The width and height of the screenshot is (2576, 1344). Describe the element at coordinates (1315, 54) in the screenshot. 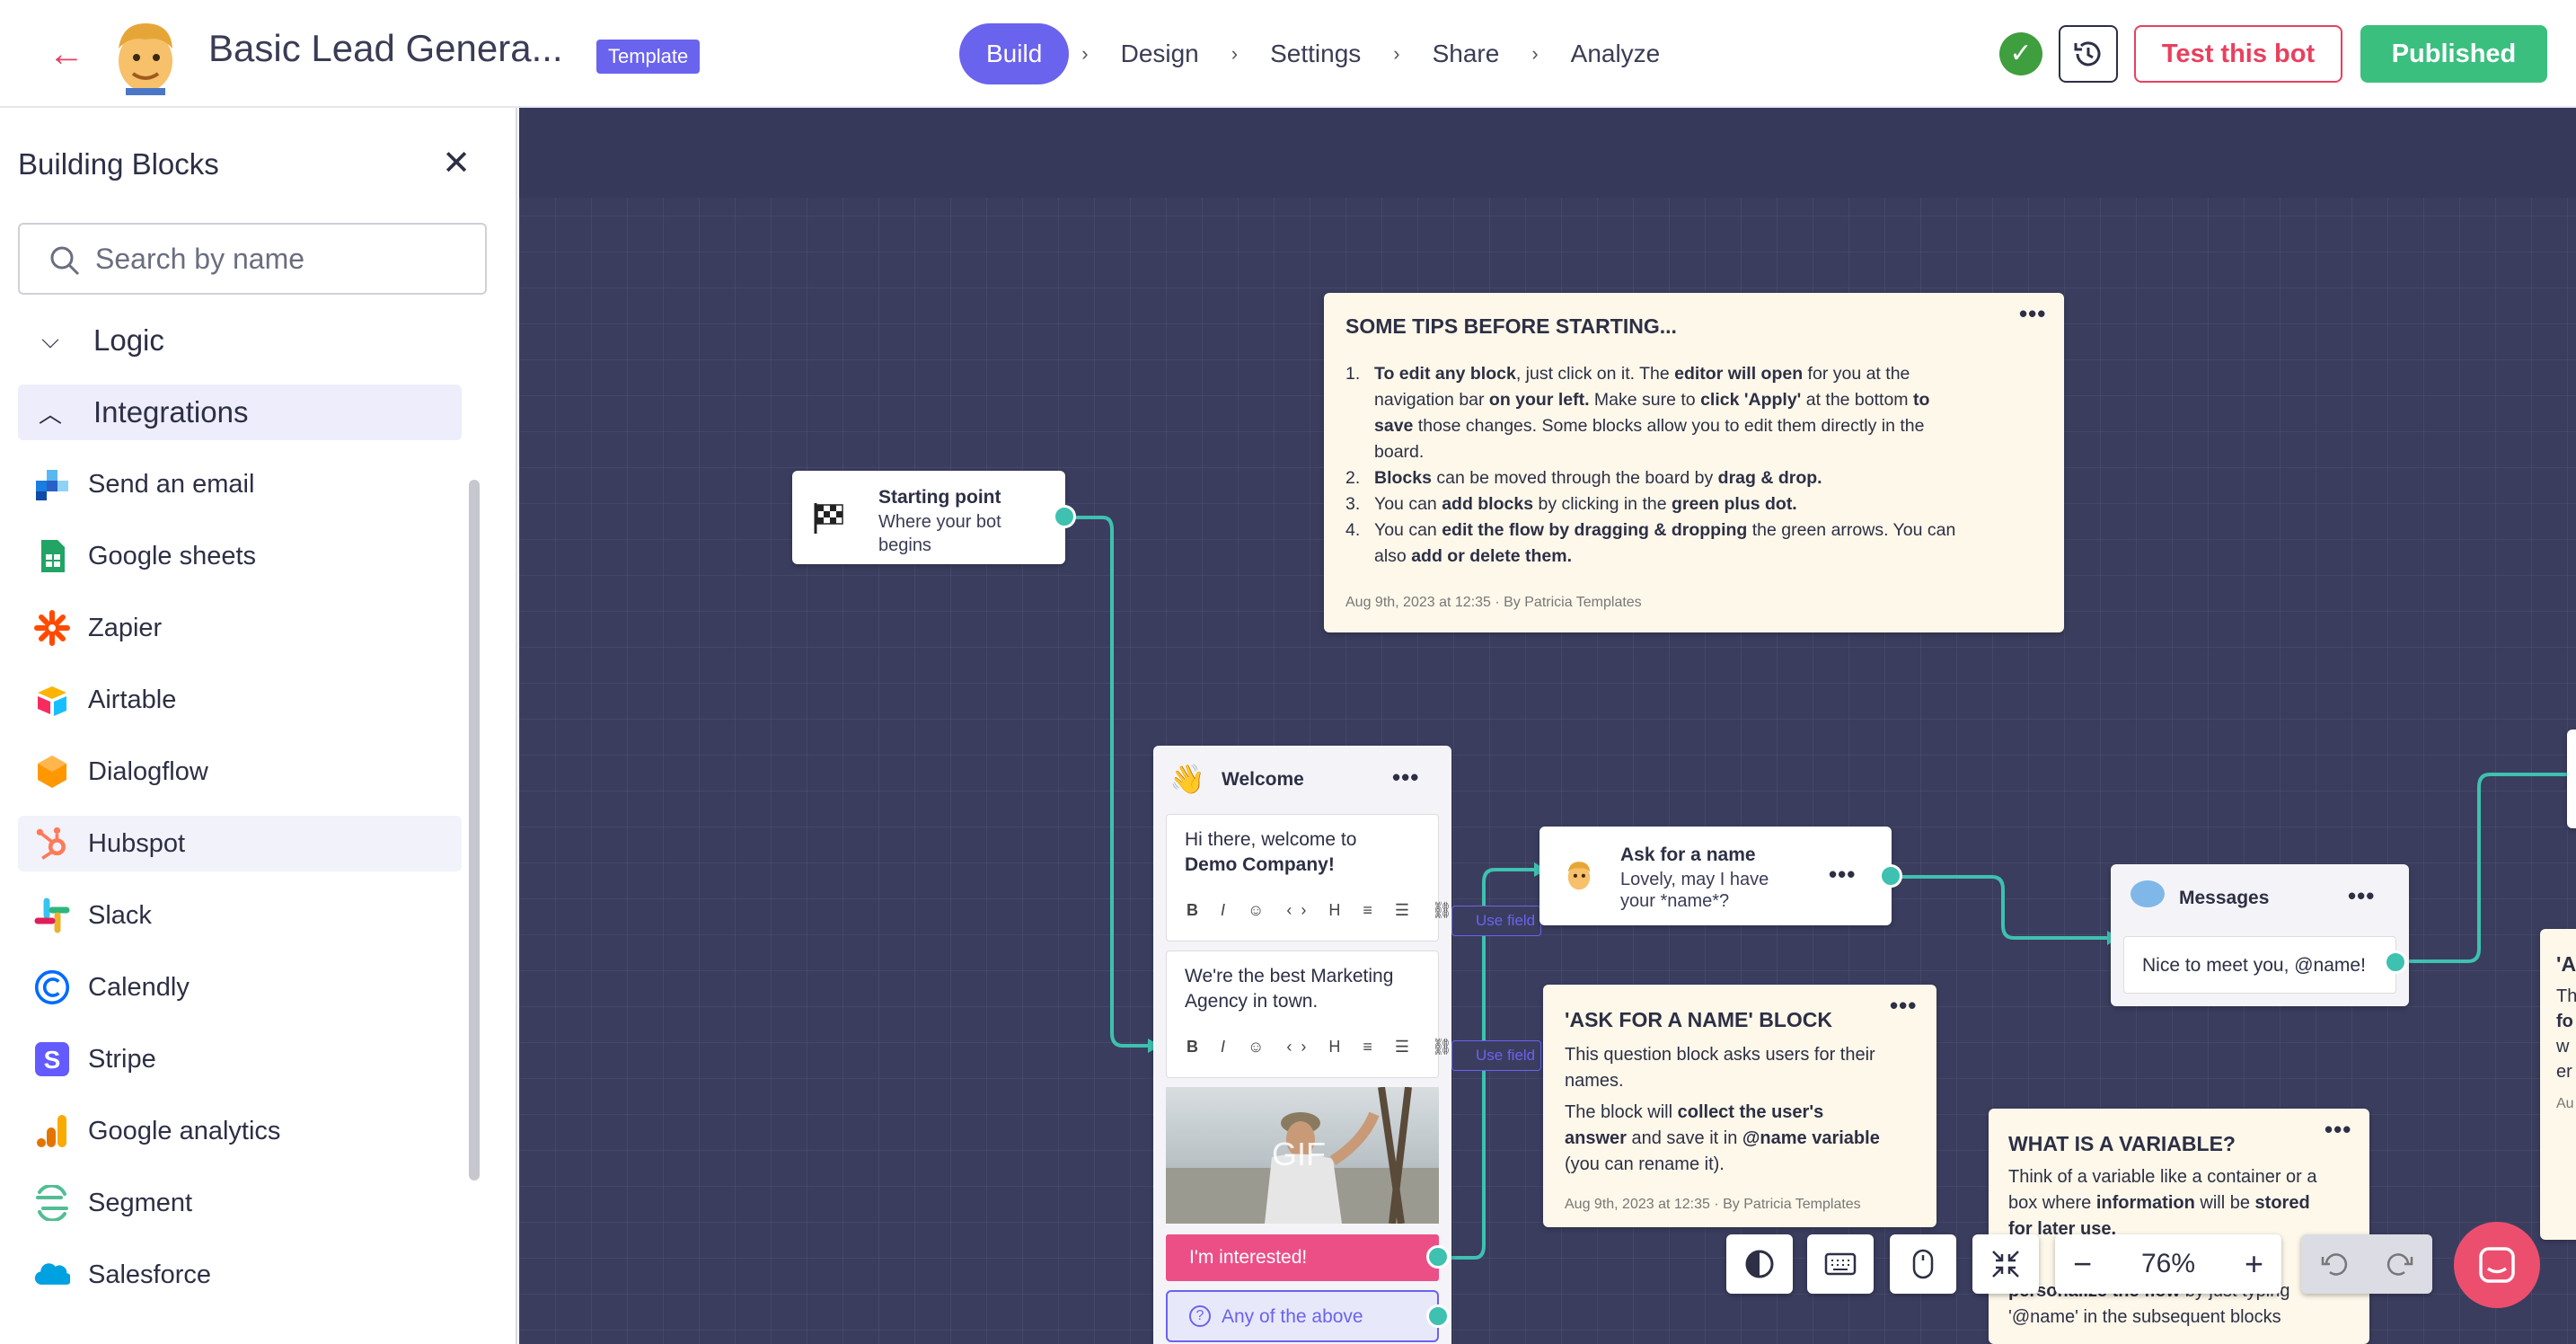

I see `tab-settings: Settings` at that location.